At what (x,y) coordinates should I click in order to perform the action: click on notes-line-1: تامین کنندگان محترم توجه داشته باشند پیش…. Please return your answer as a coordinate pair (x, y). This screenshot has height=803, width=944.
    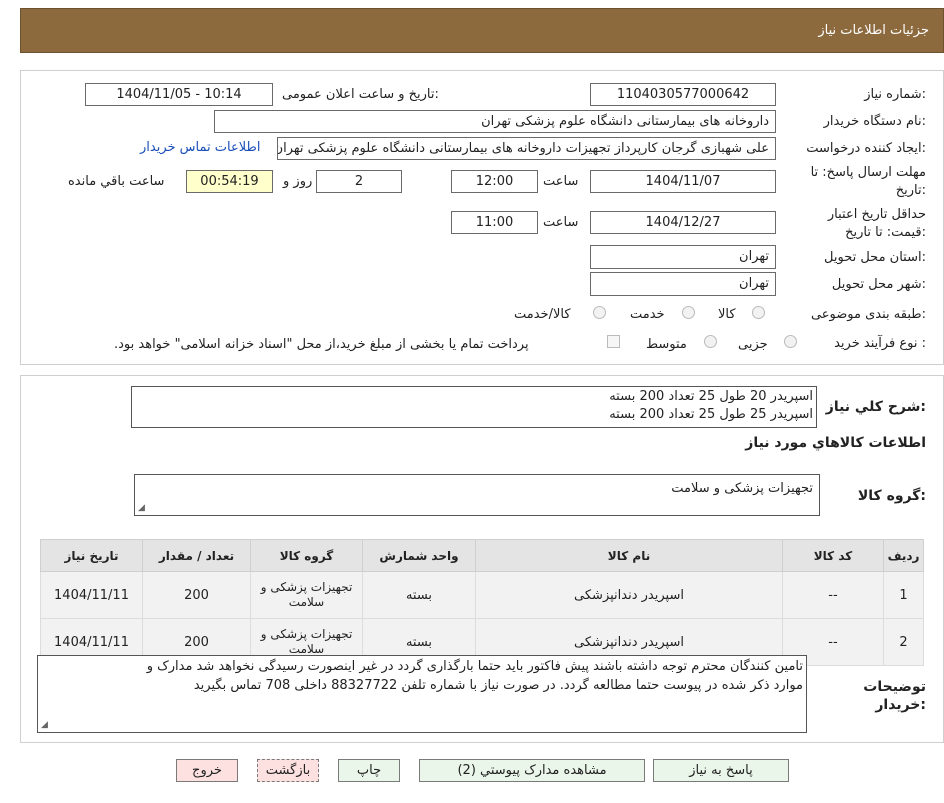
    Looking at the image, I should click on (474, 666).